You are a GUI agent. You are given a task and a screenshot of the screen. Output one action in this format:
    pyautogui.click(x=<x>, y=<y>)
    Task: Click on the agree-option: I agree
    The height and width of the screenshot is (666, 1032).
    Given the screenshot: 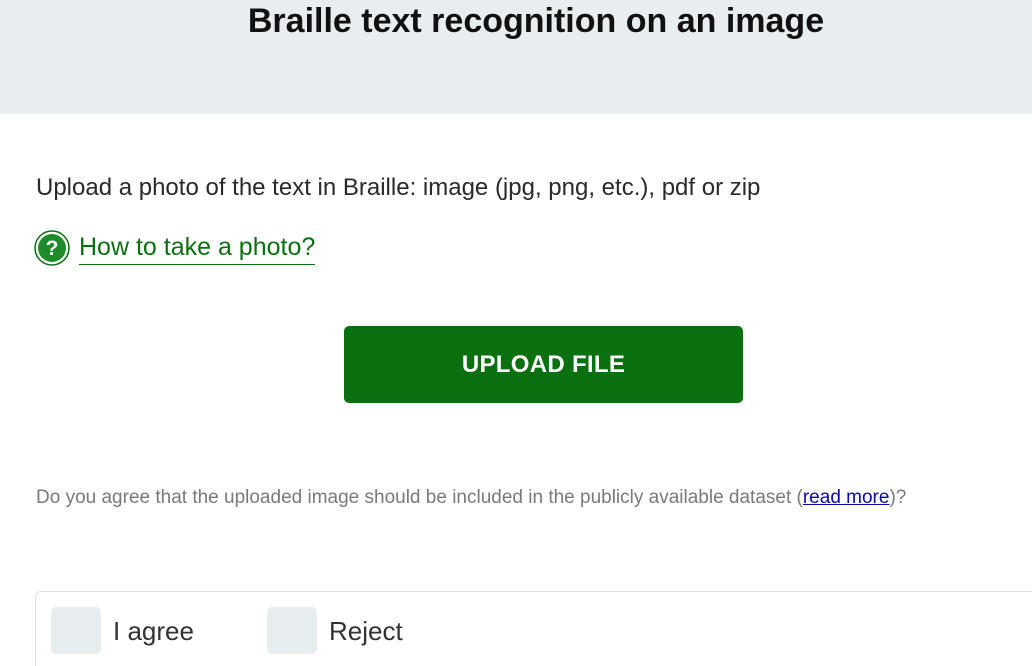 What is the action you would take?
    pyautogui.click(x=122, y=630)
    